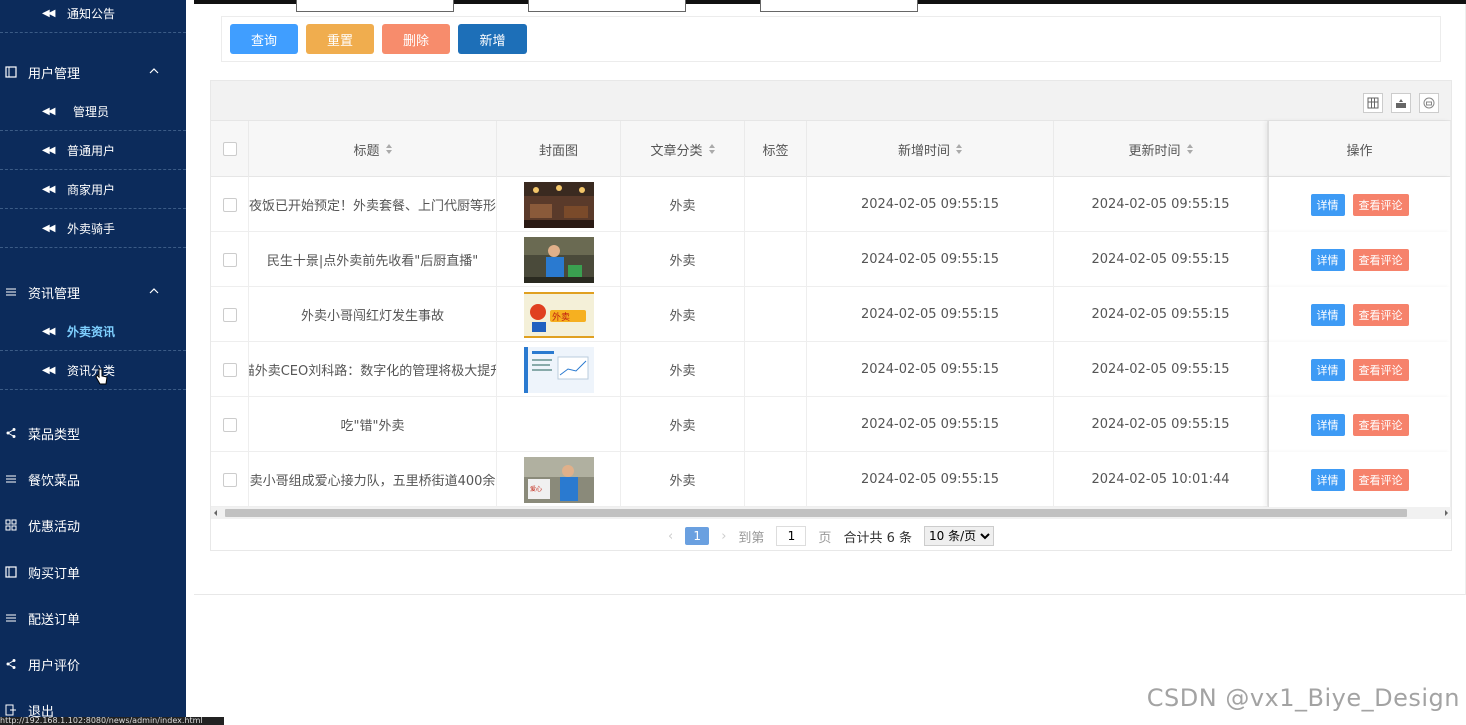 The image size is (1466, 725). I want to click on horizontal-scrollbar, so click(831, 513).